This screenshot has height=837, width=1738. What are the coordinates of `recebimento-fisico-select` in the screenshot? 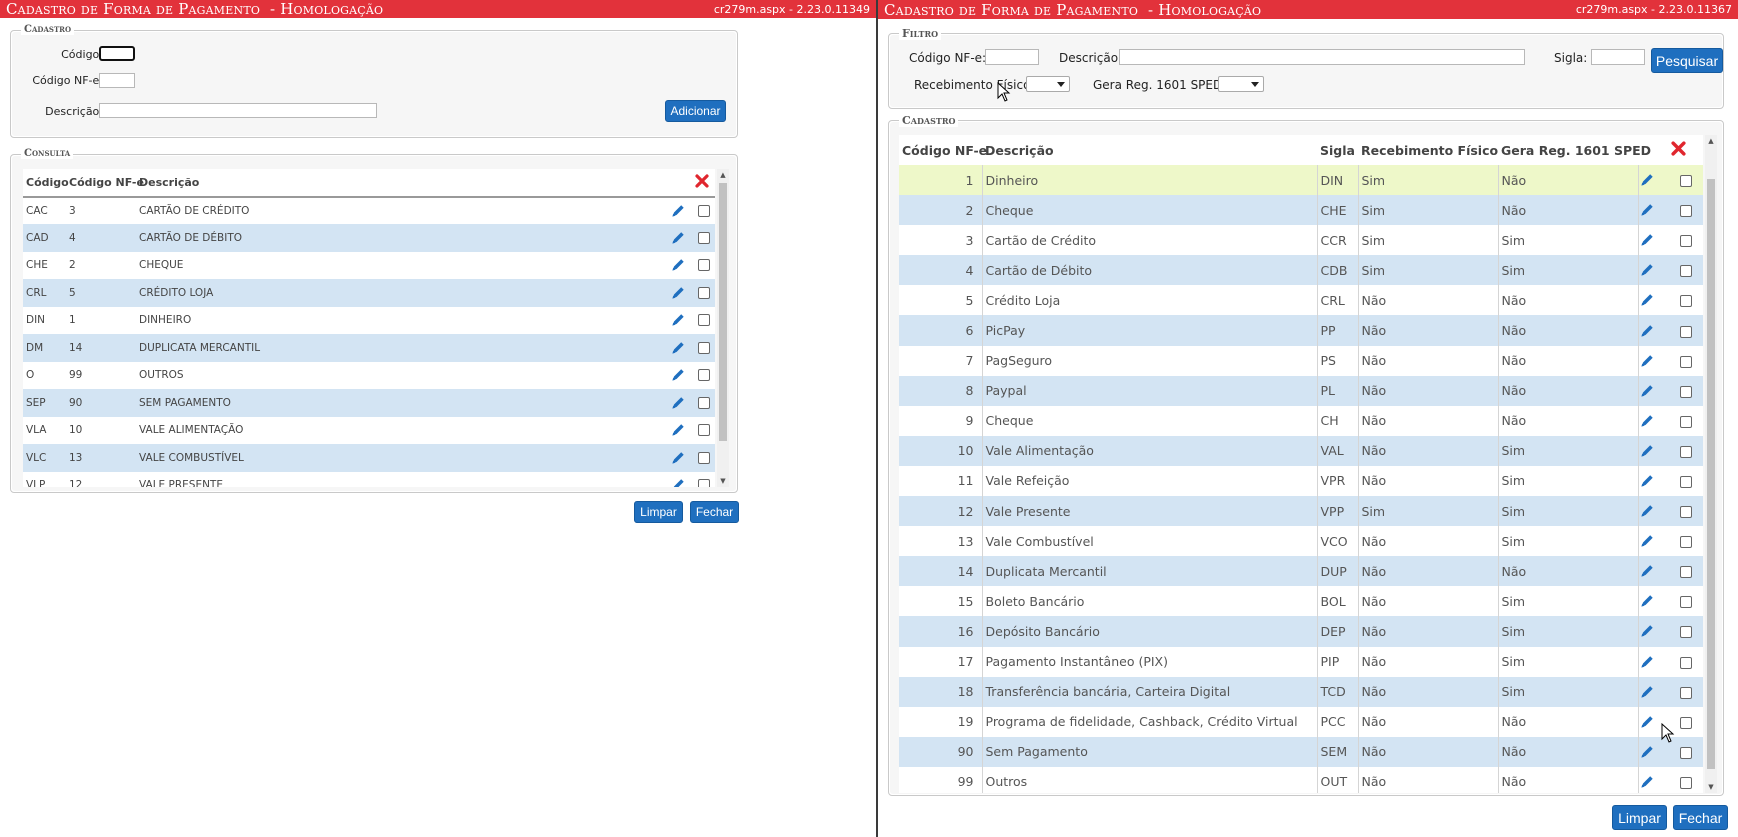 It's located at (1048, 84).